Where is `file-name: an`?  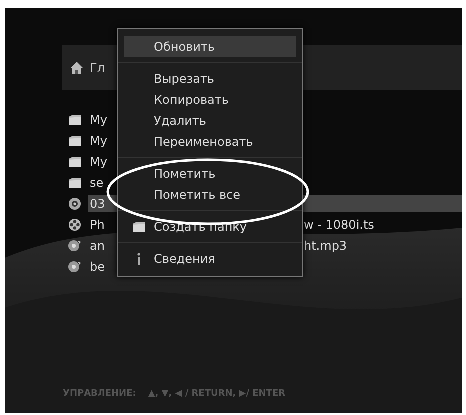
file-name: an is located at coordinates (98, 245).